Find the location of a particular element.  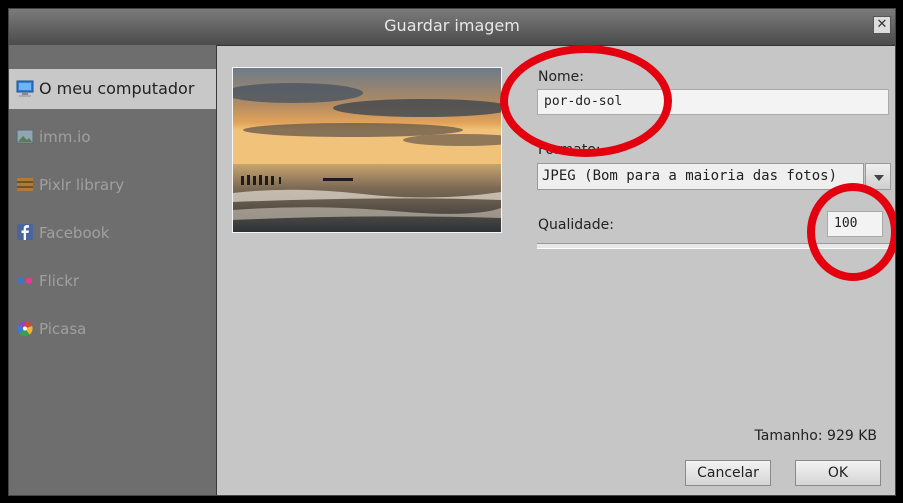

computer-icon is located at coordinates (25, 88).